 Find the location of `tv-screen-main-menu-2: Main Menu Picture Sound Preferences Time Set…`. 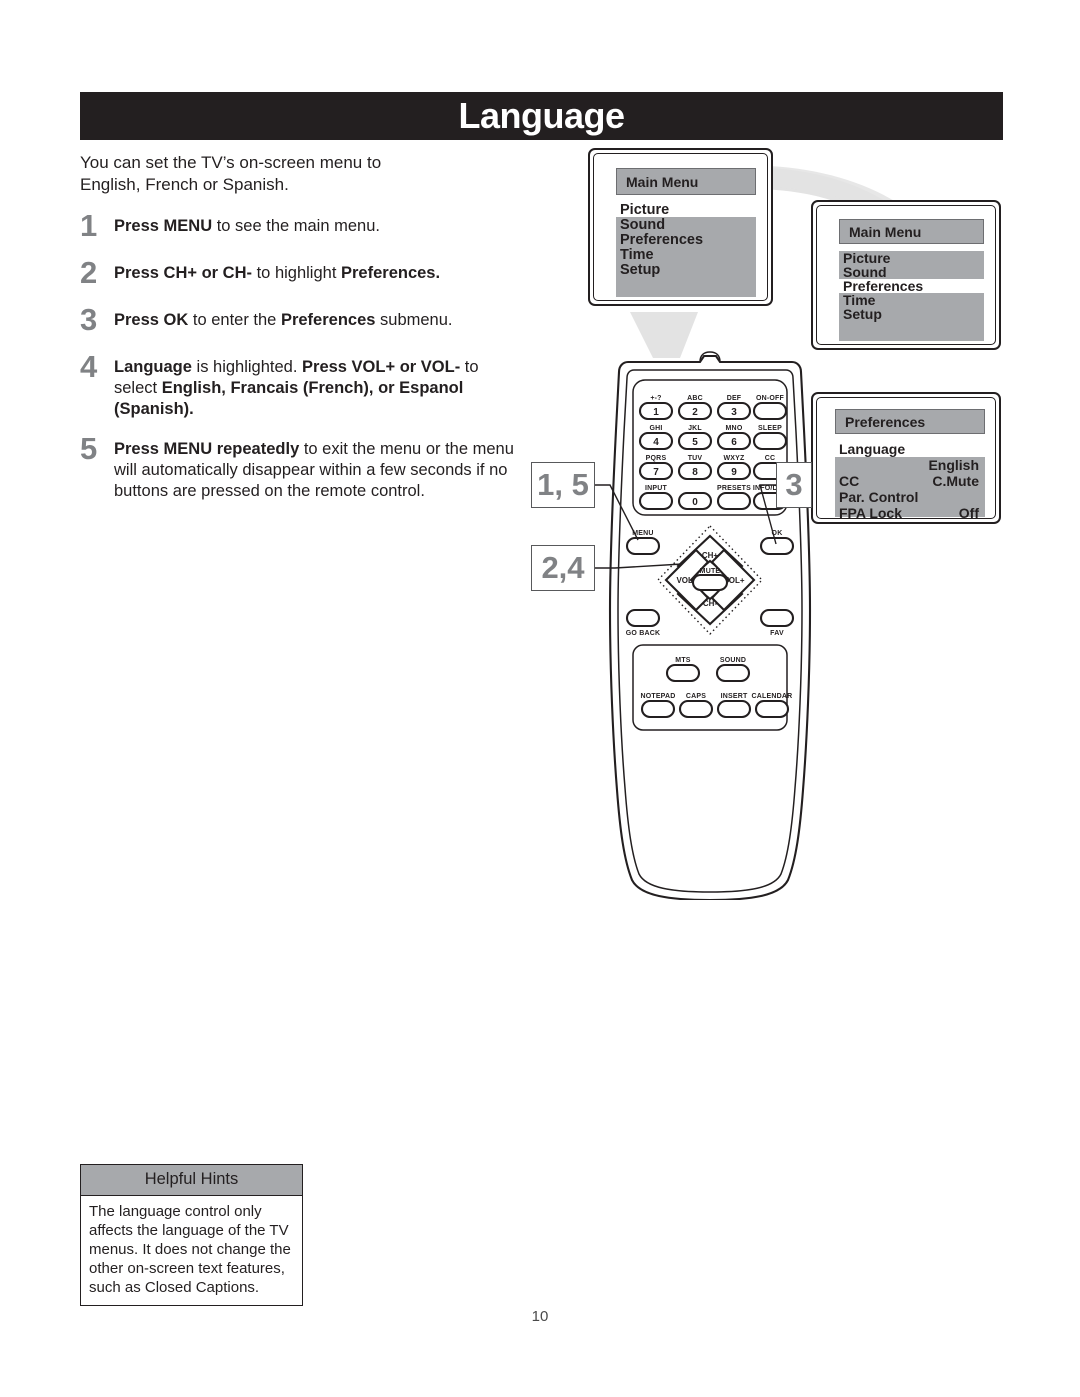

tv-screen-main-menu-2: Main Menu Picture Sound Preferences Time Set… is located at coordinates (906, 275).